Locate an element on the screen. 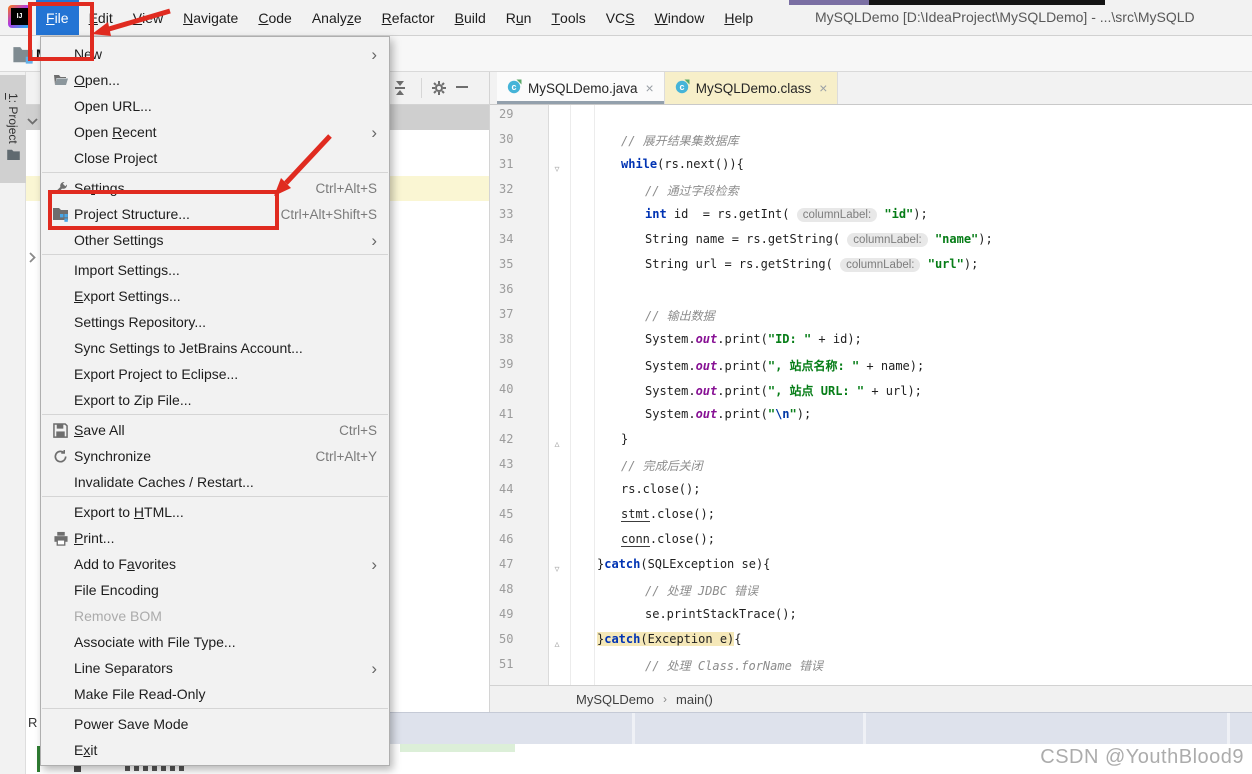  menubar-item-analyze: Analy z e is located at coordinates (337, 17).